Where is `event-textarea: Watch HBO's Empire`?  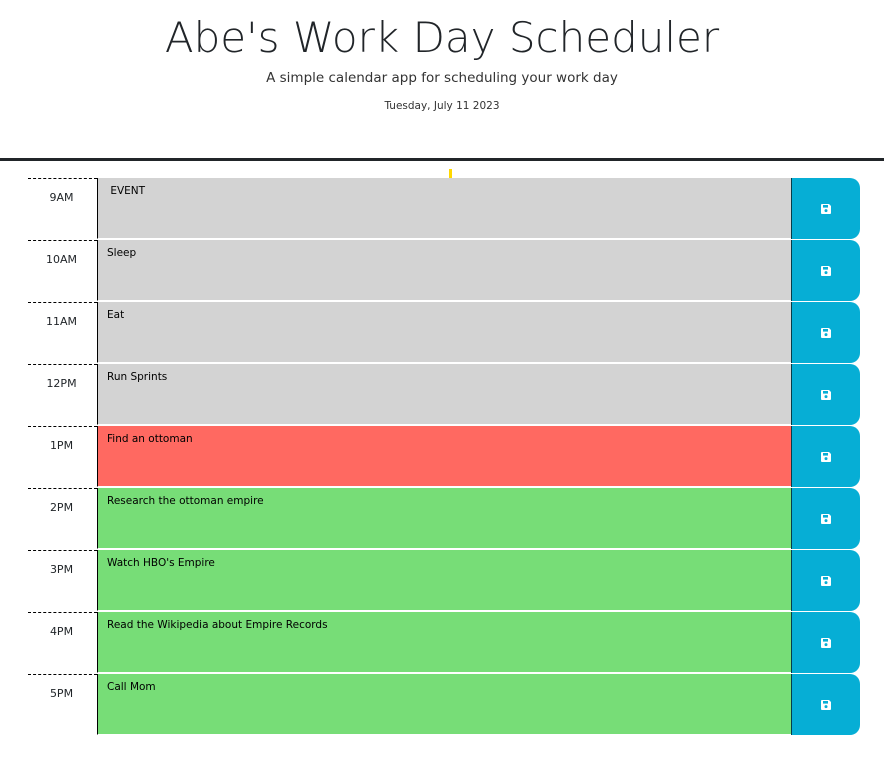
event-textarea: Watch HBO's Empire is located at coordinates (444, 580).